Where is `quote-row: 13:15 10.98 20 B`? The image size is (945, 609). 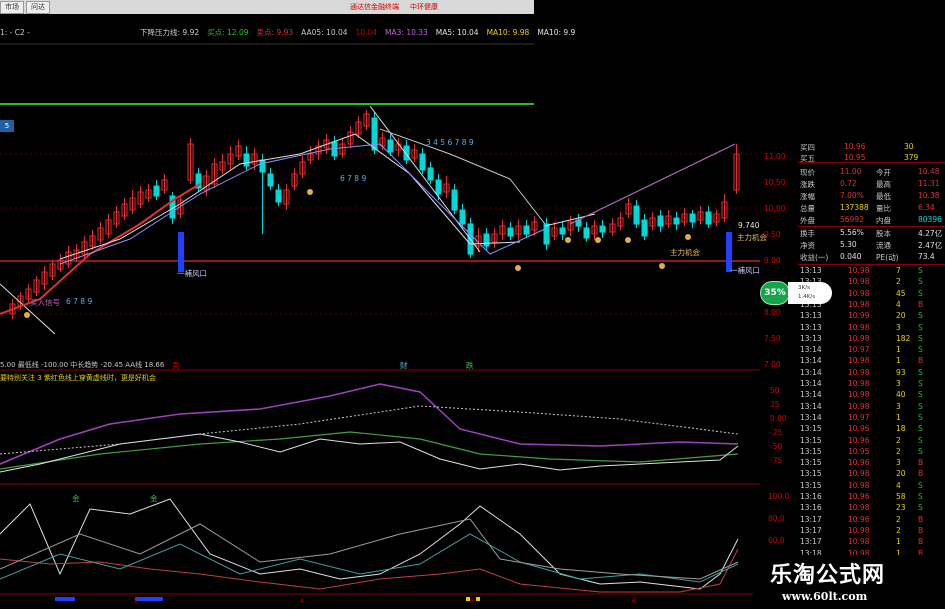
quote-row: 13:15 10.98 20 B is located at coordinates (872, 474).